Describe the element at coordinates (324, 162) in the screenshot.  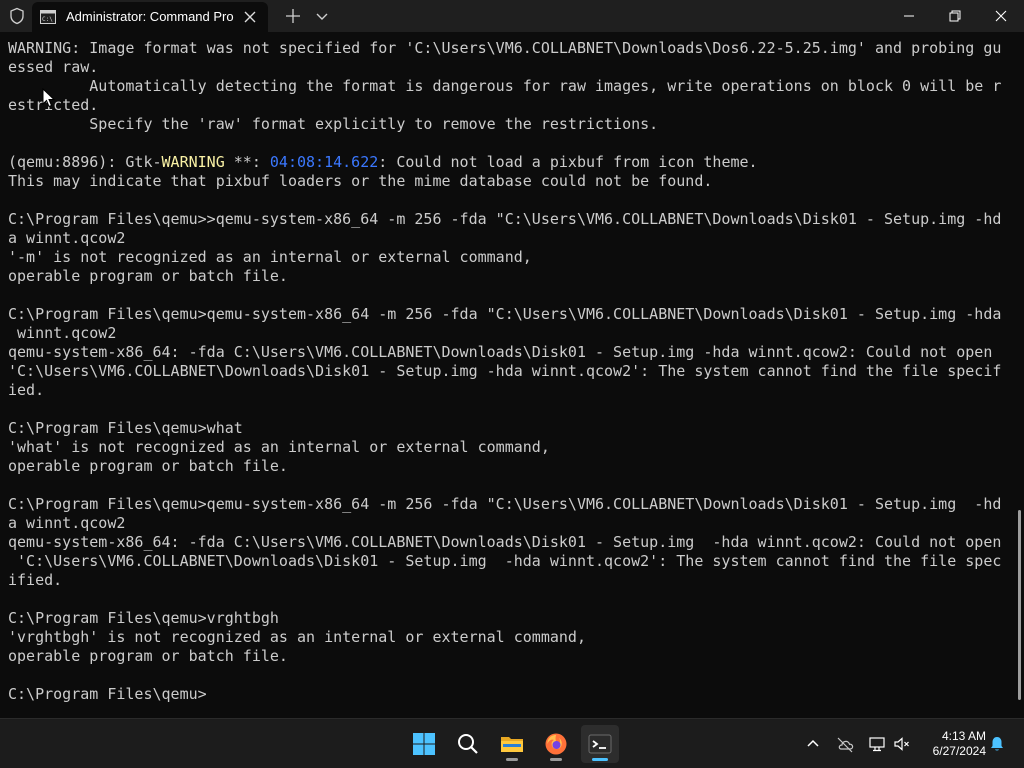
I see `warning-timestamp: 04:08:14.622` at that location.